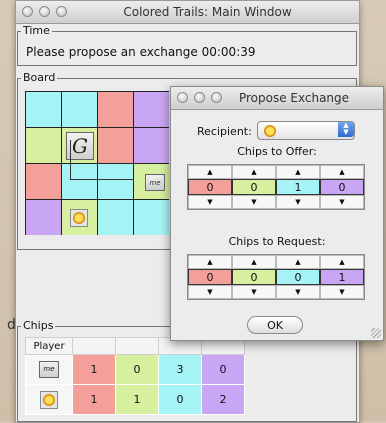 Image resolution: width=386 pixels, height=423 pixels. What do you see at coordinates (36, 30) in the screenshot?
I see `time-group-label: Time` at bounding box center [36, 30].